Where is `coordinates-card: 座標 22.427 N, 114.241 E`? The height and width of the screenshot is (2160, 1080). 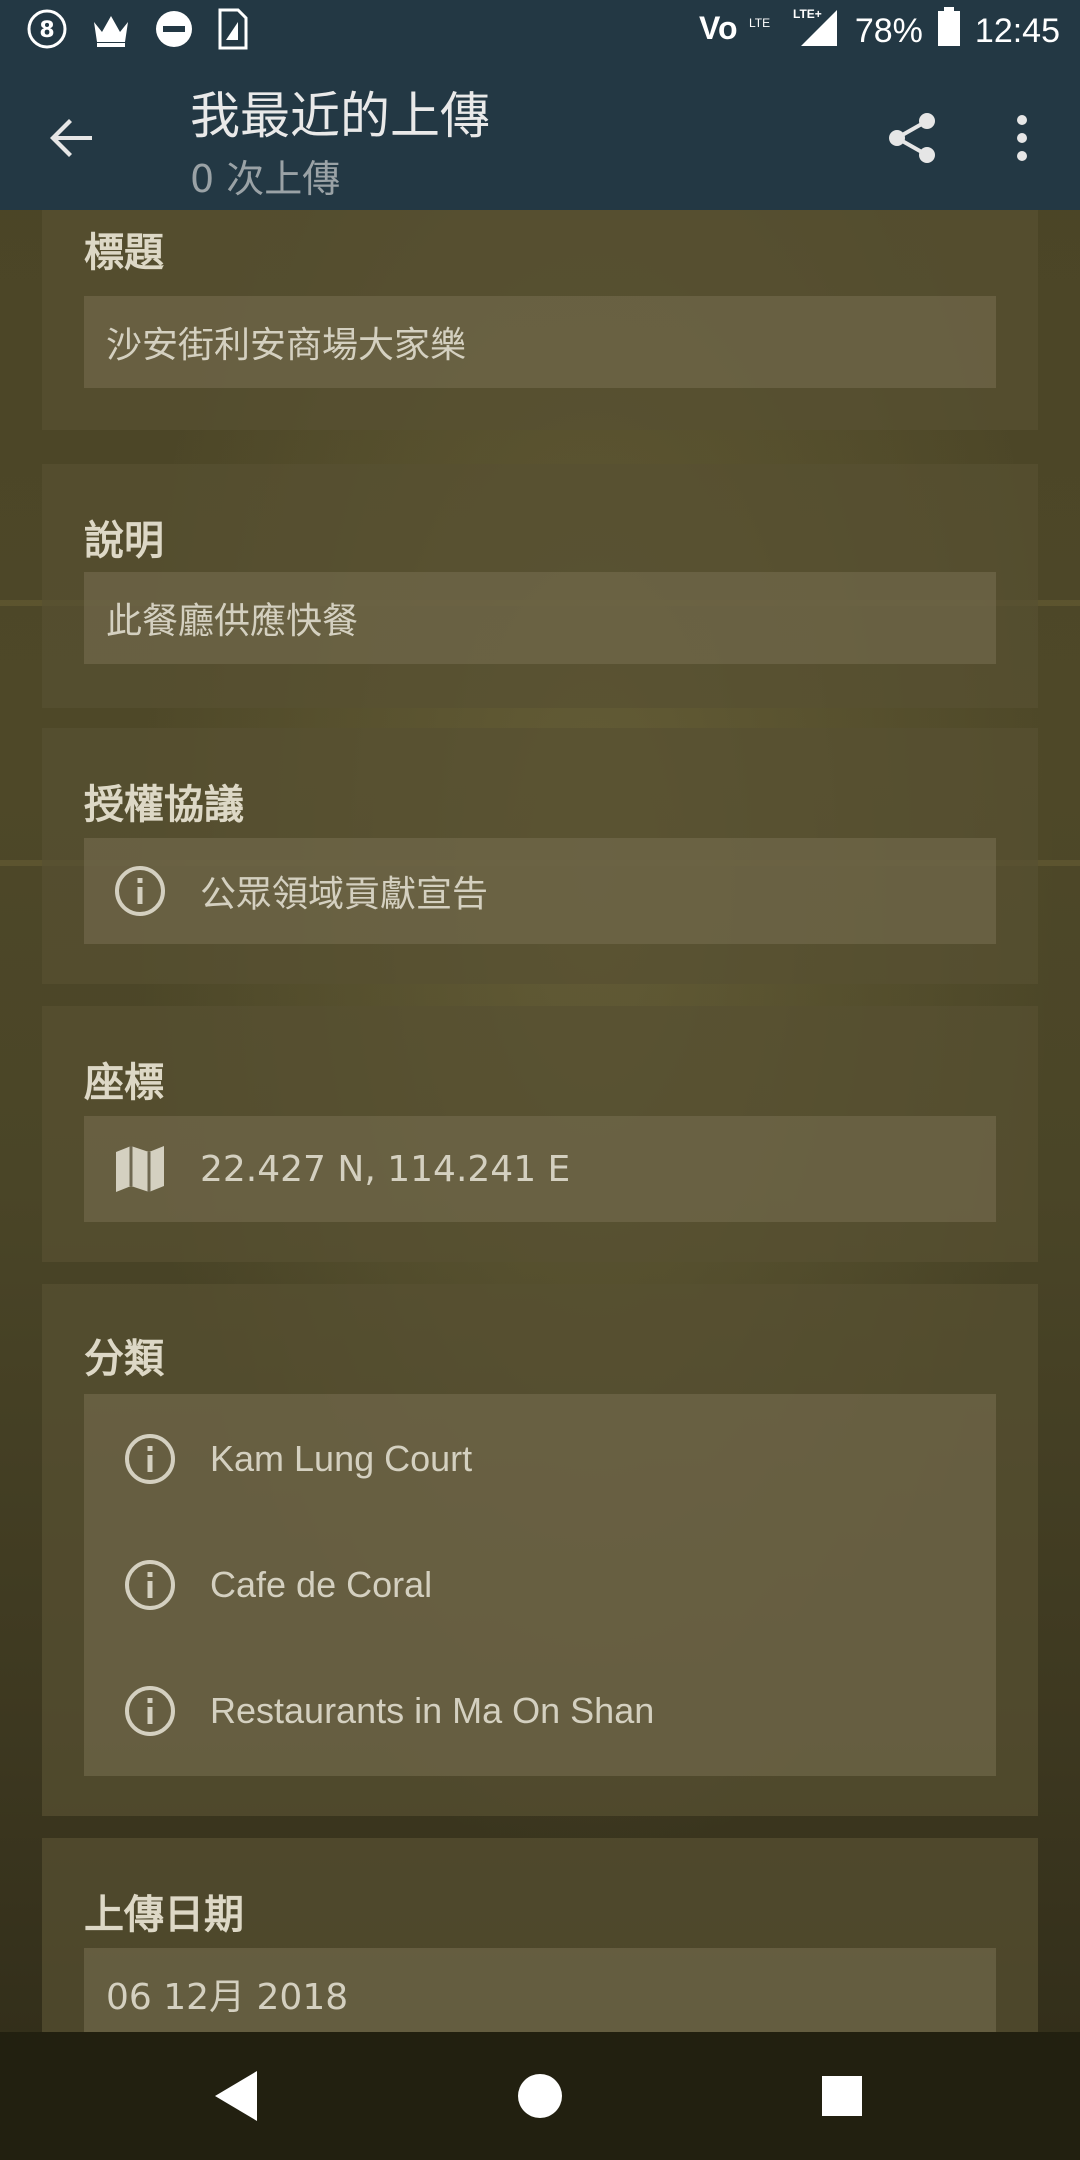 coordinates-card: 座標 22.427 N, 114.241 E is located at coordinates (540, 1134).